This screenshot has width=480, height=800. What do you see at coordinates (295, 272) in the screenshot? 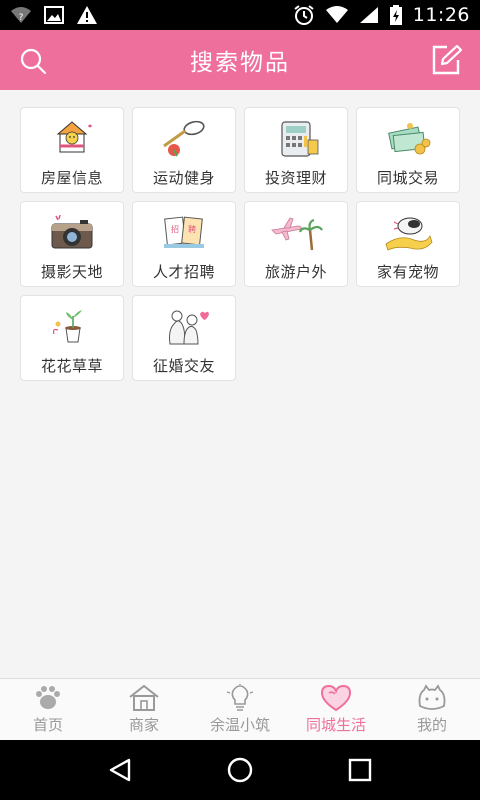
I see `category-label: 旅游户外` at bounding box center [295, 272].